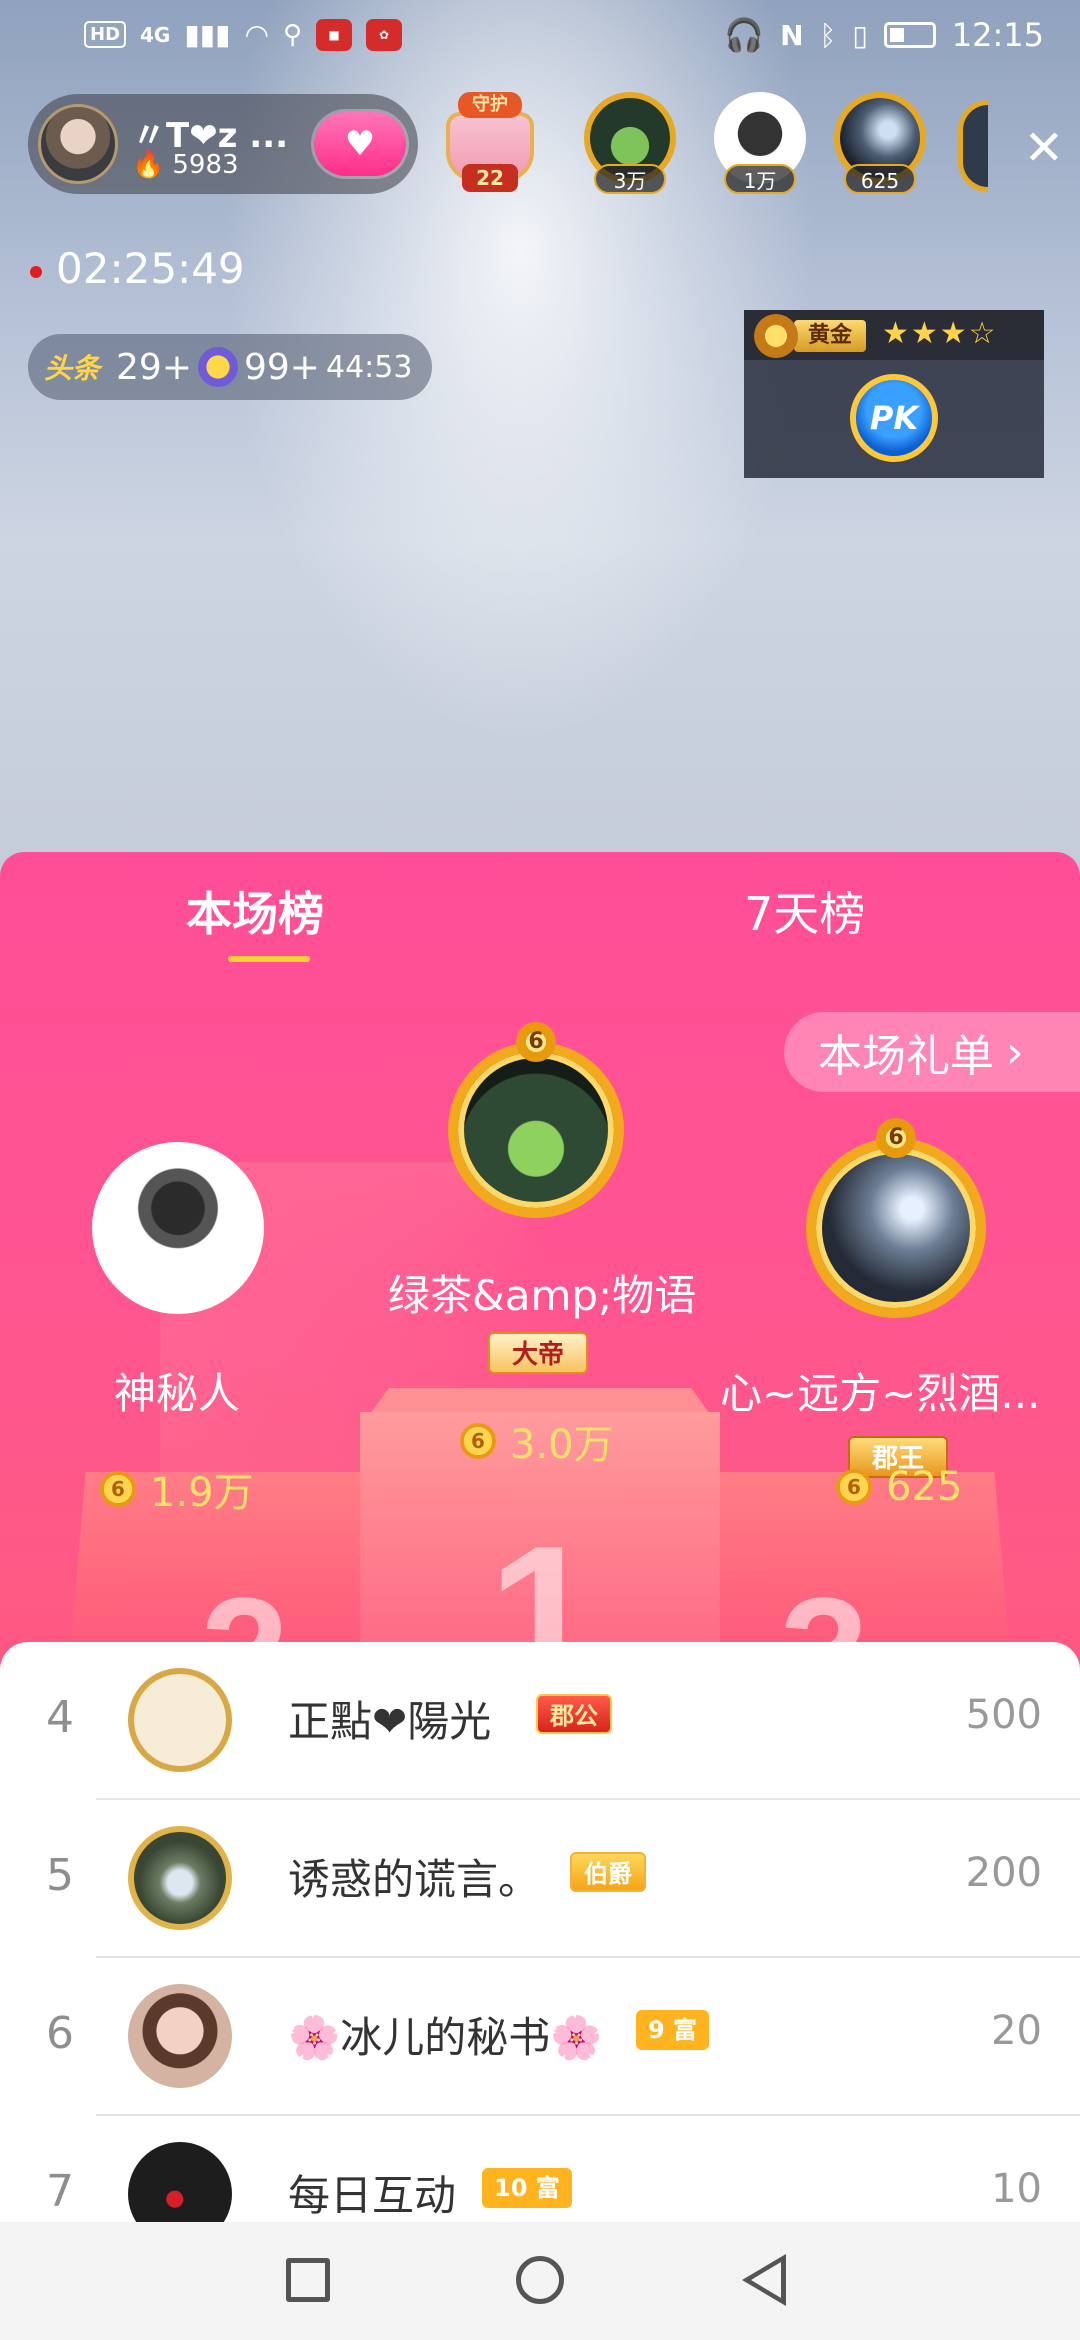 Image resolution: width=1080 pixels, height=2340 pixels. I want to click on headphones-icon: 🎧, so click(744, 35).